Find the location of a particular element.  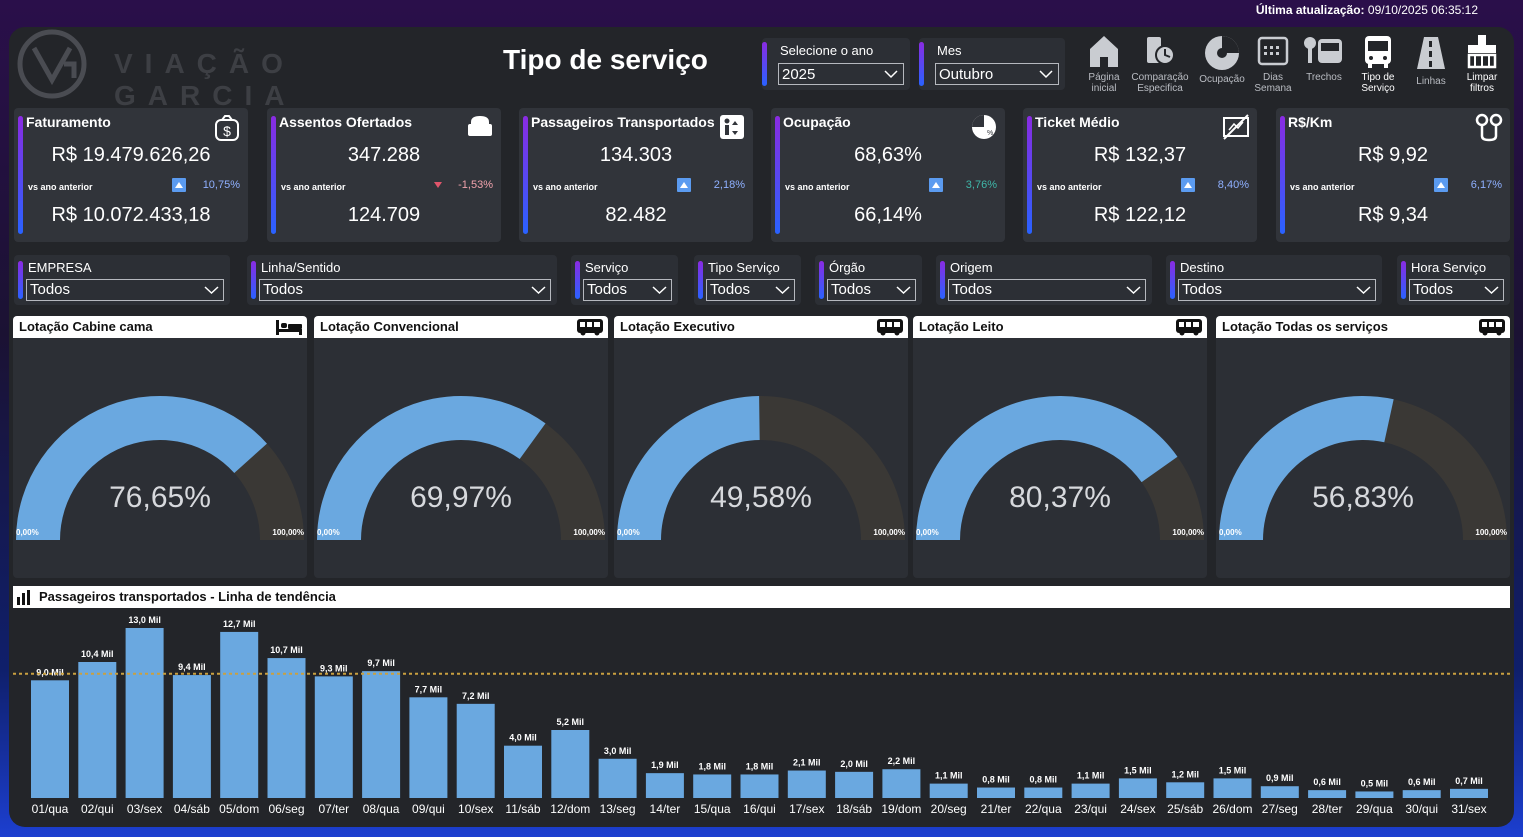

kpi-change: 2,18% is located at coordinates (729, 185).